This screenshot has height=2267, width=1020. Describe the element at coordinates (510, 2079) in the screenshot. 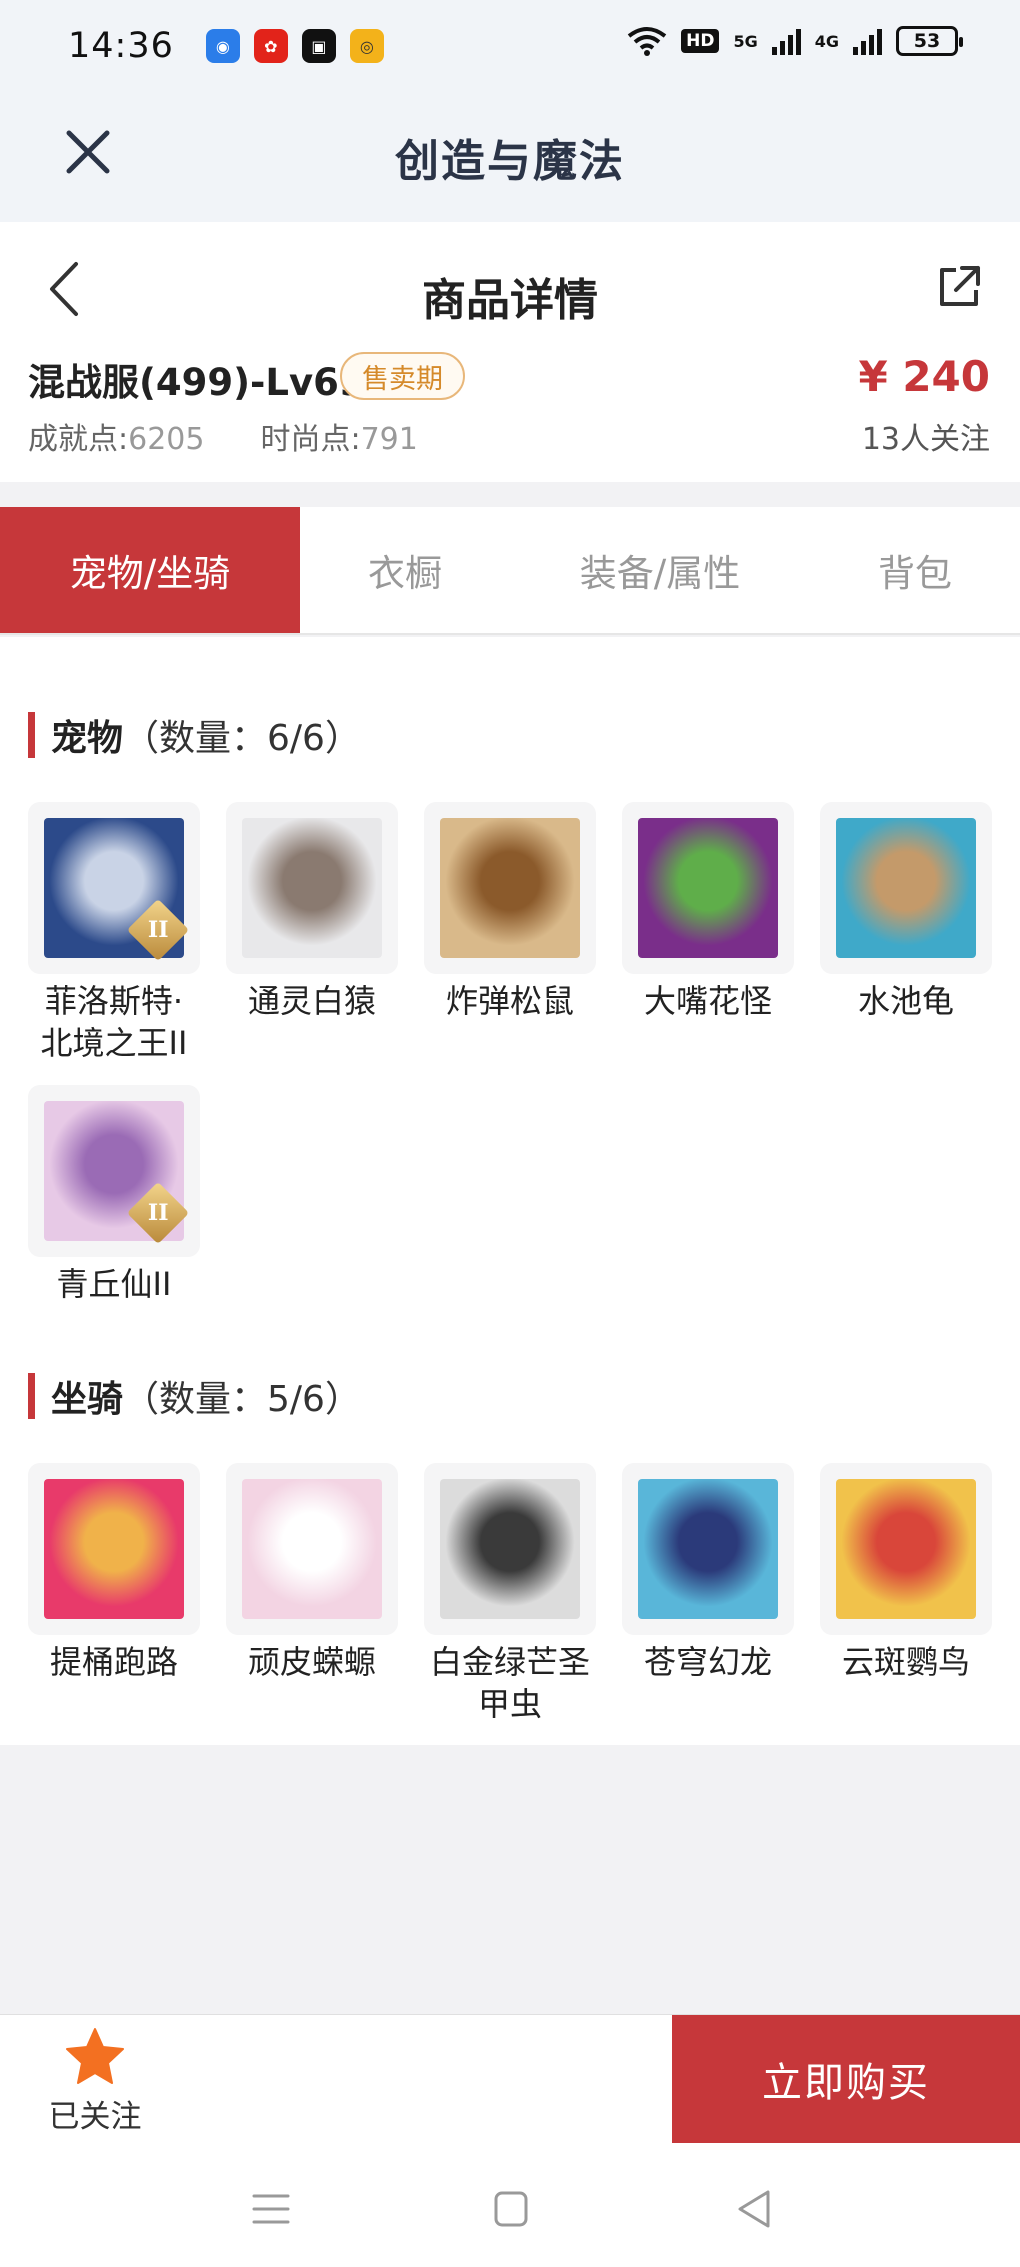

I see `bottom-action-bar: 已关注 立即购买` at that location.